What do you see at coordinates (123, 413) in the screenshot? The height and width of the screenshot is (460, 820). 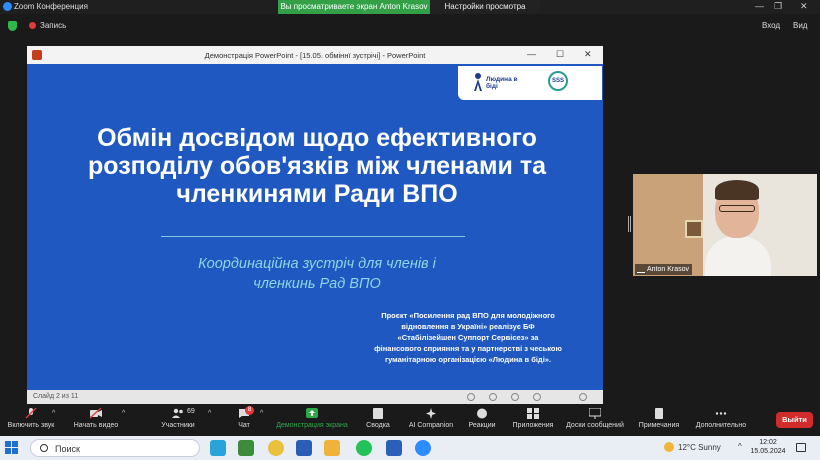 I see `video-options-caret-icon: ^` at bounding box center [123, 413].